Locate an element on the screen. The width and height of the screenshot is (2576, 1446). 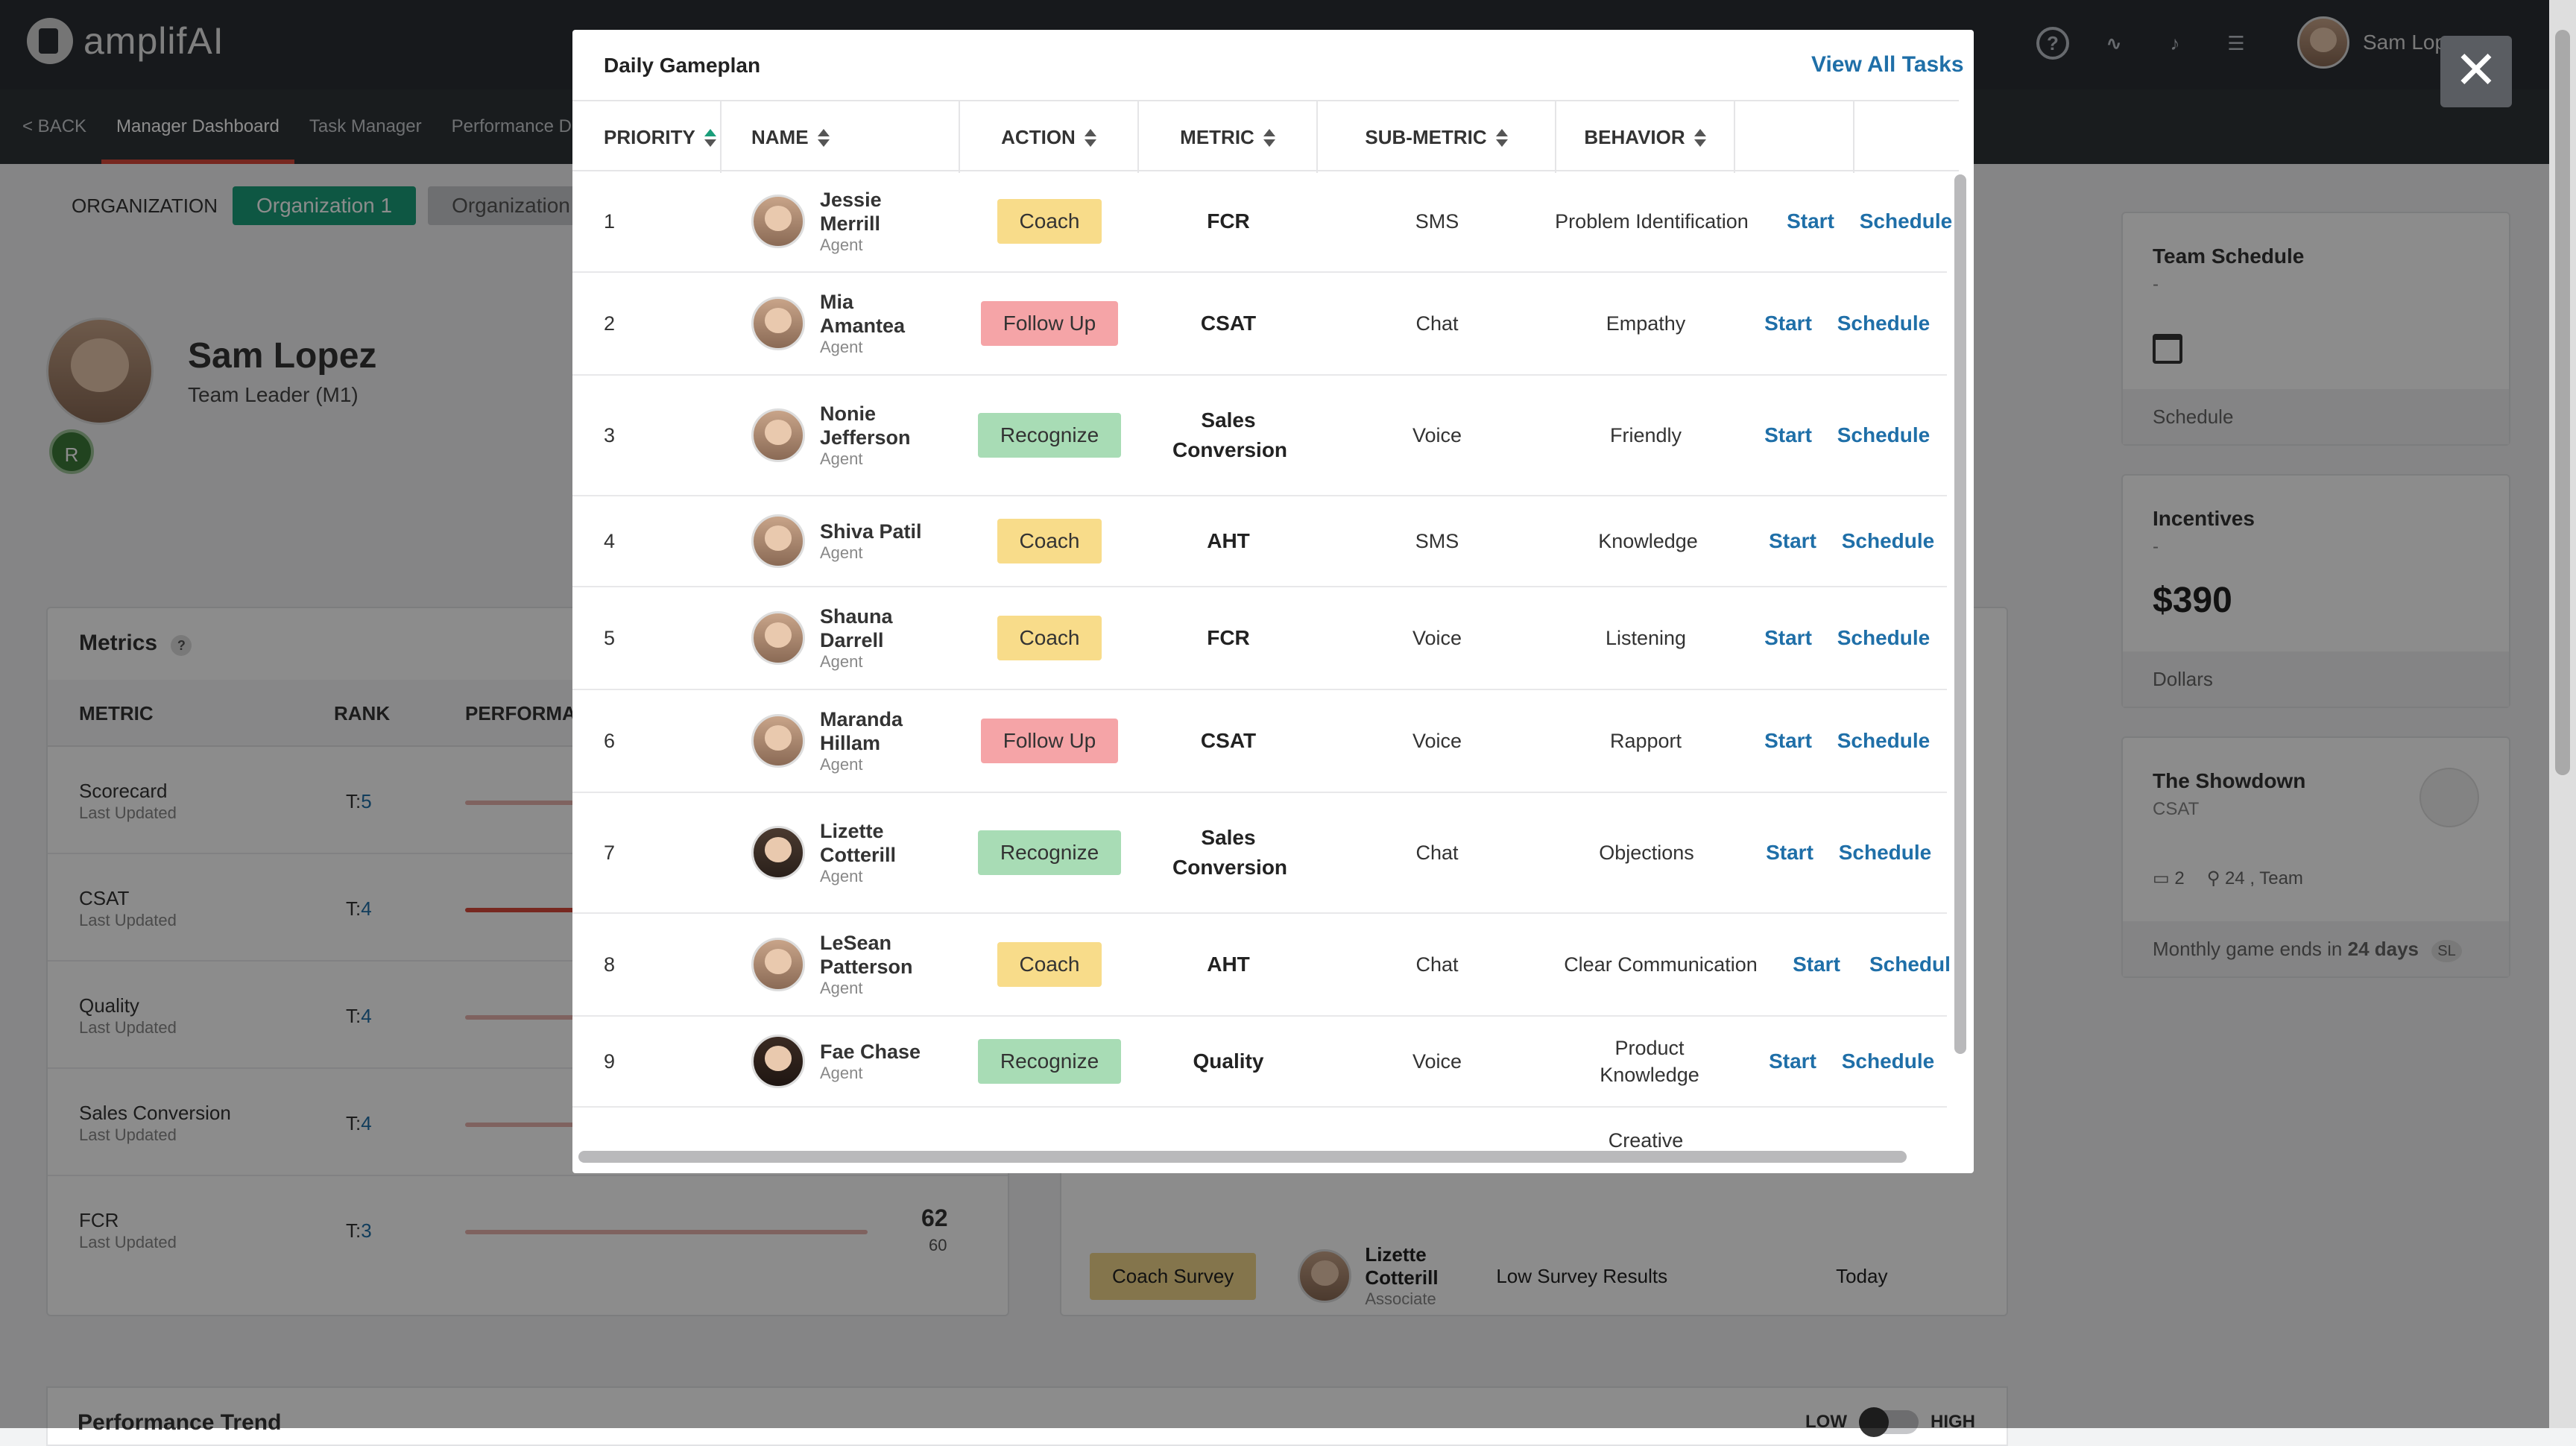
row-metric: AHT is located at coordinates (1228, 541).